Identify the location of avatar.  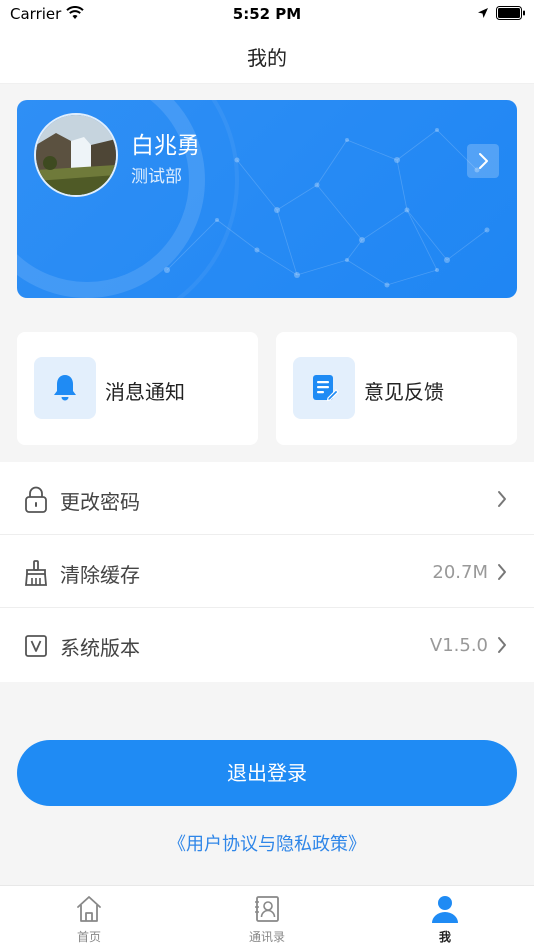
(76, 155).